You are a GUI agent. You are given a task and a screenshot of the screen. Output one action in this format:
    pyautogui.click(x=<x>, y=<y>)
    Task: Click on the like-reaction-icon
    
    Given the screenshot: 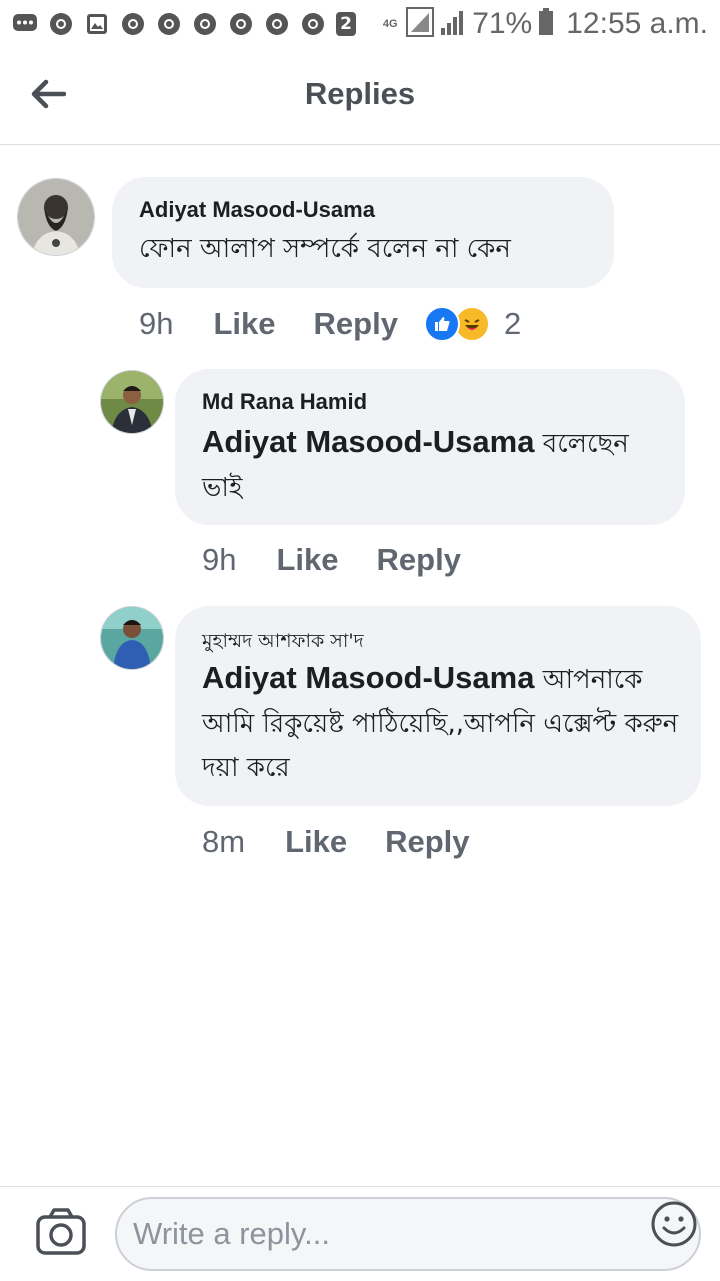 What is the action you would take?
    pyautogui.click(x=441, y=324)
    